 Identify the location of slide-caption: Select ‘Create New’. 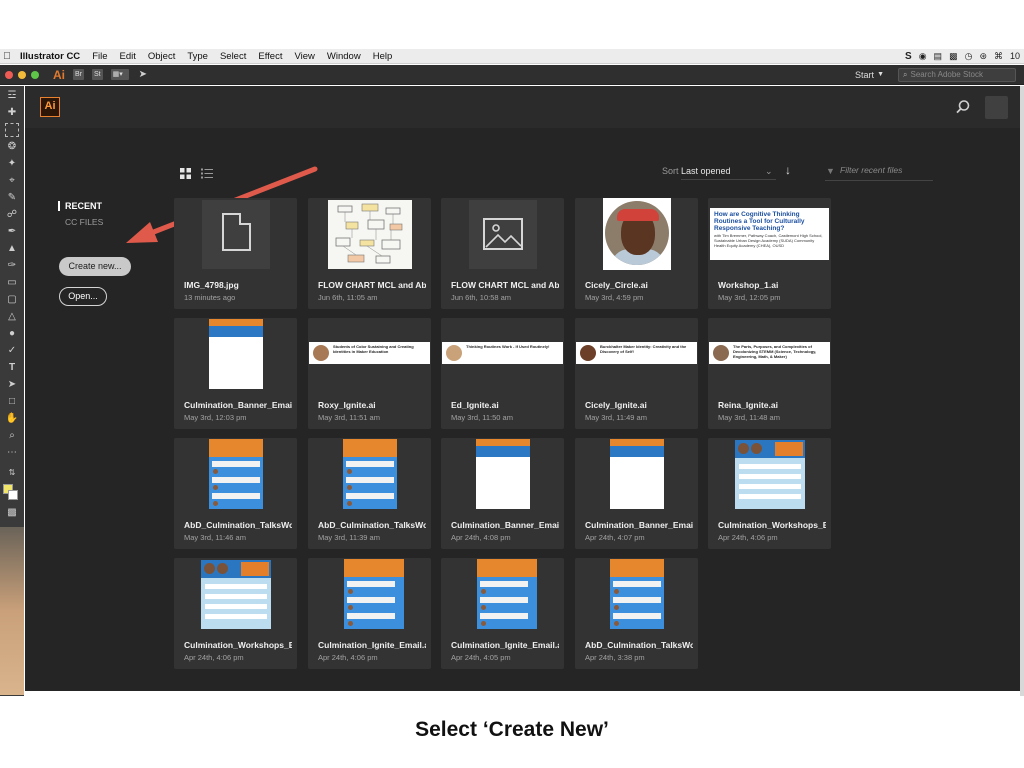
(512, 729).